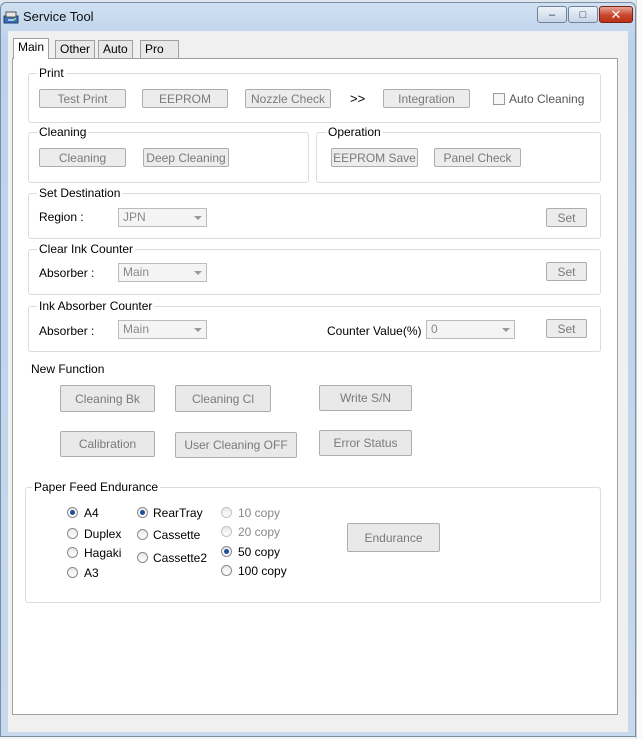  I want to click on radio-10-copy, so click(226, 512).